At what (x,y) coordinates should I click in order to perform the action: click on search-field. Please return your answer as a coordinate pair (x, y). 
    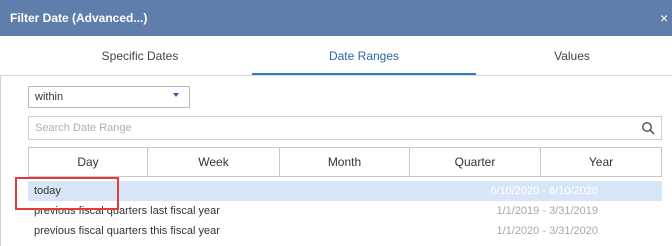
    Looking at the image, I should click on (345, 128).